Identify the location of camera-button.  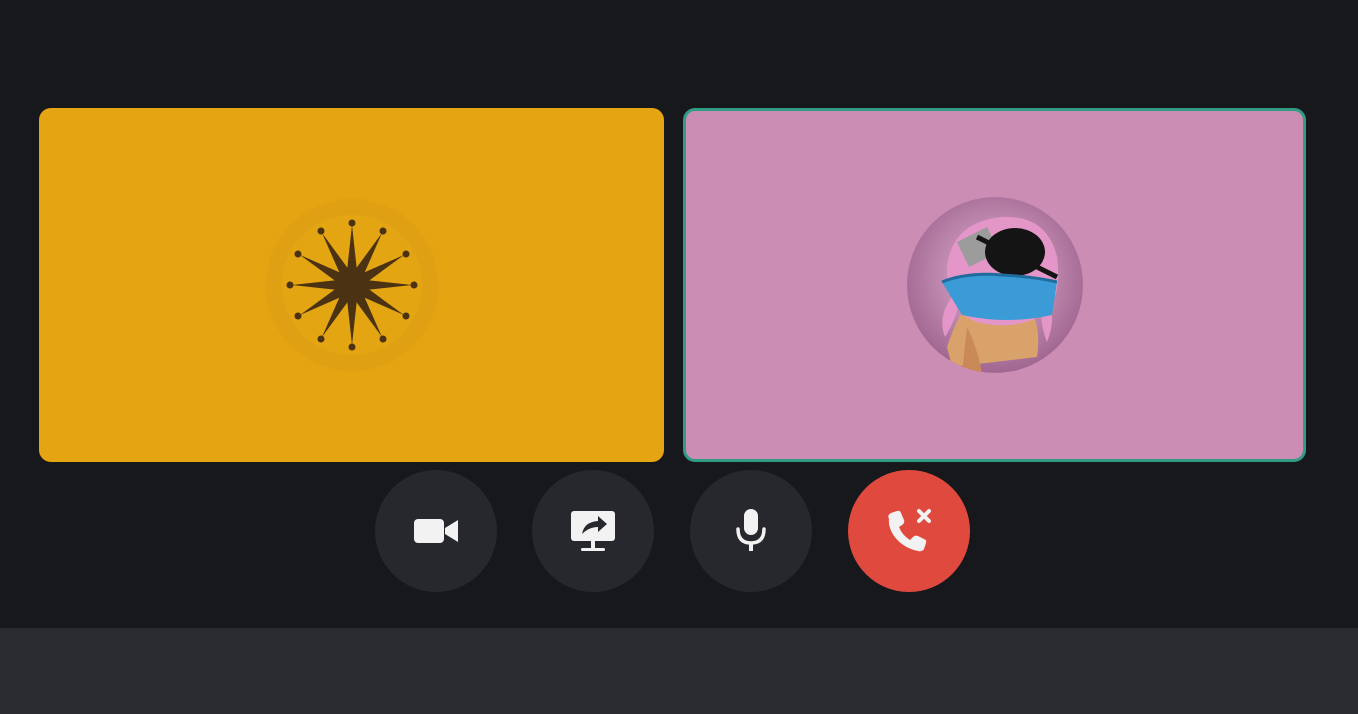
(436, 531).